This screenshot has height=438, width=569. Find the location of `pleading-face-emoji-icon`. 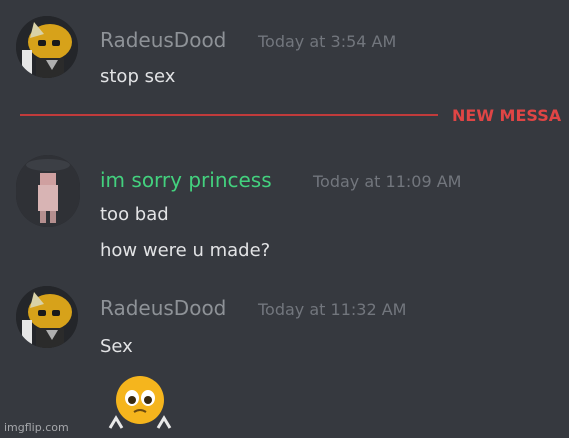

pleading-face-emoji-icon is located at coordinates (144, 402).